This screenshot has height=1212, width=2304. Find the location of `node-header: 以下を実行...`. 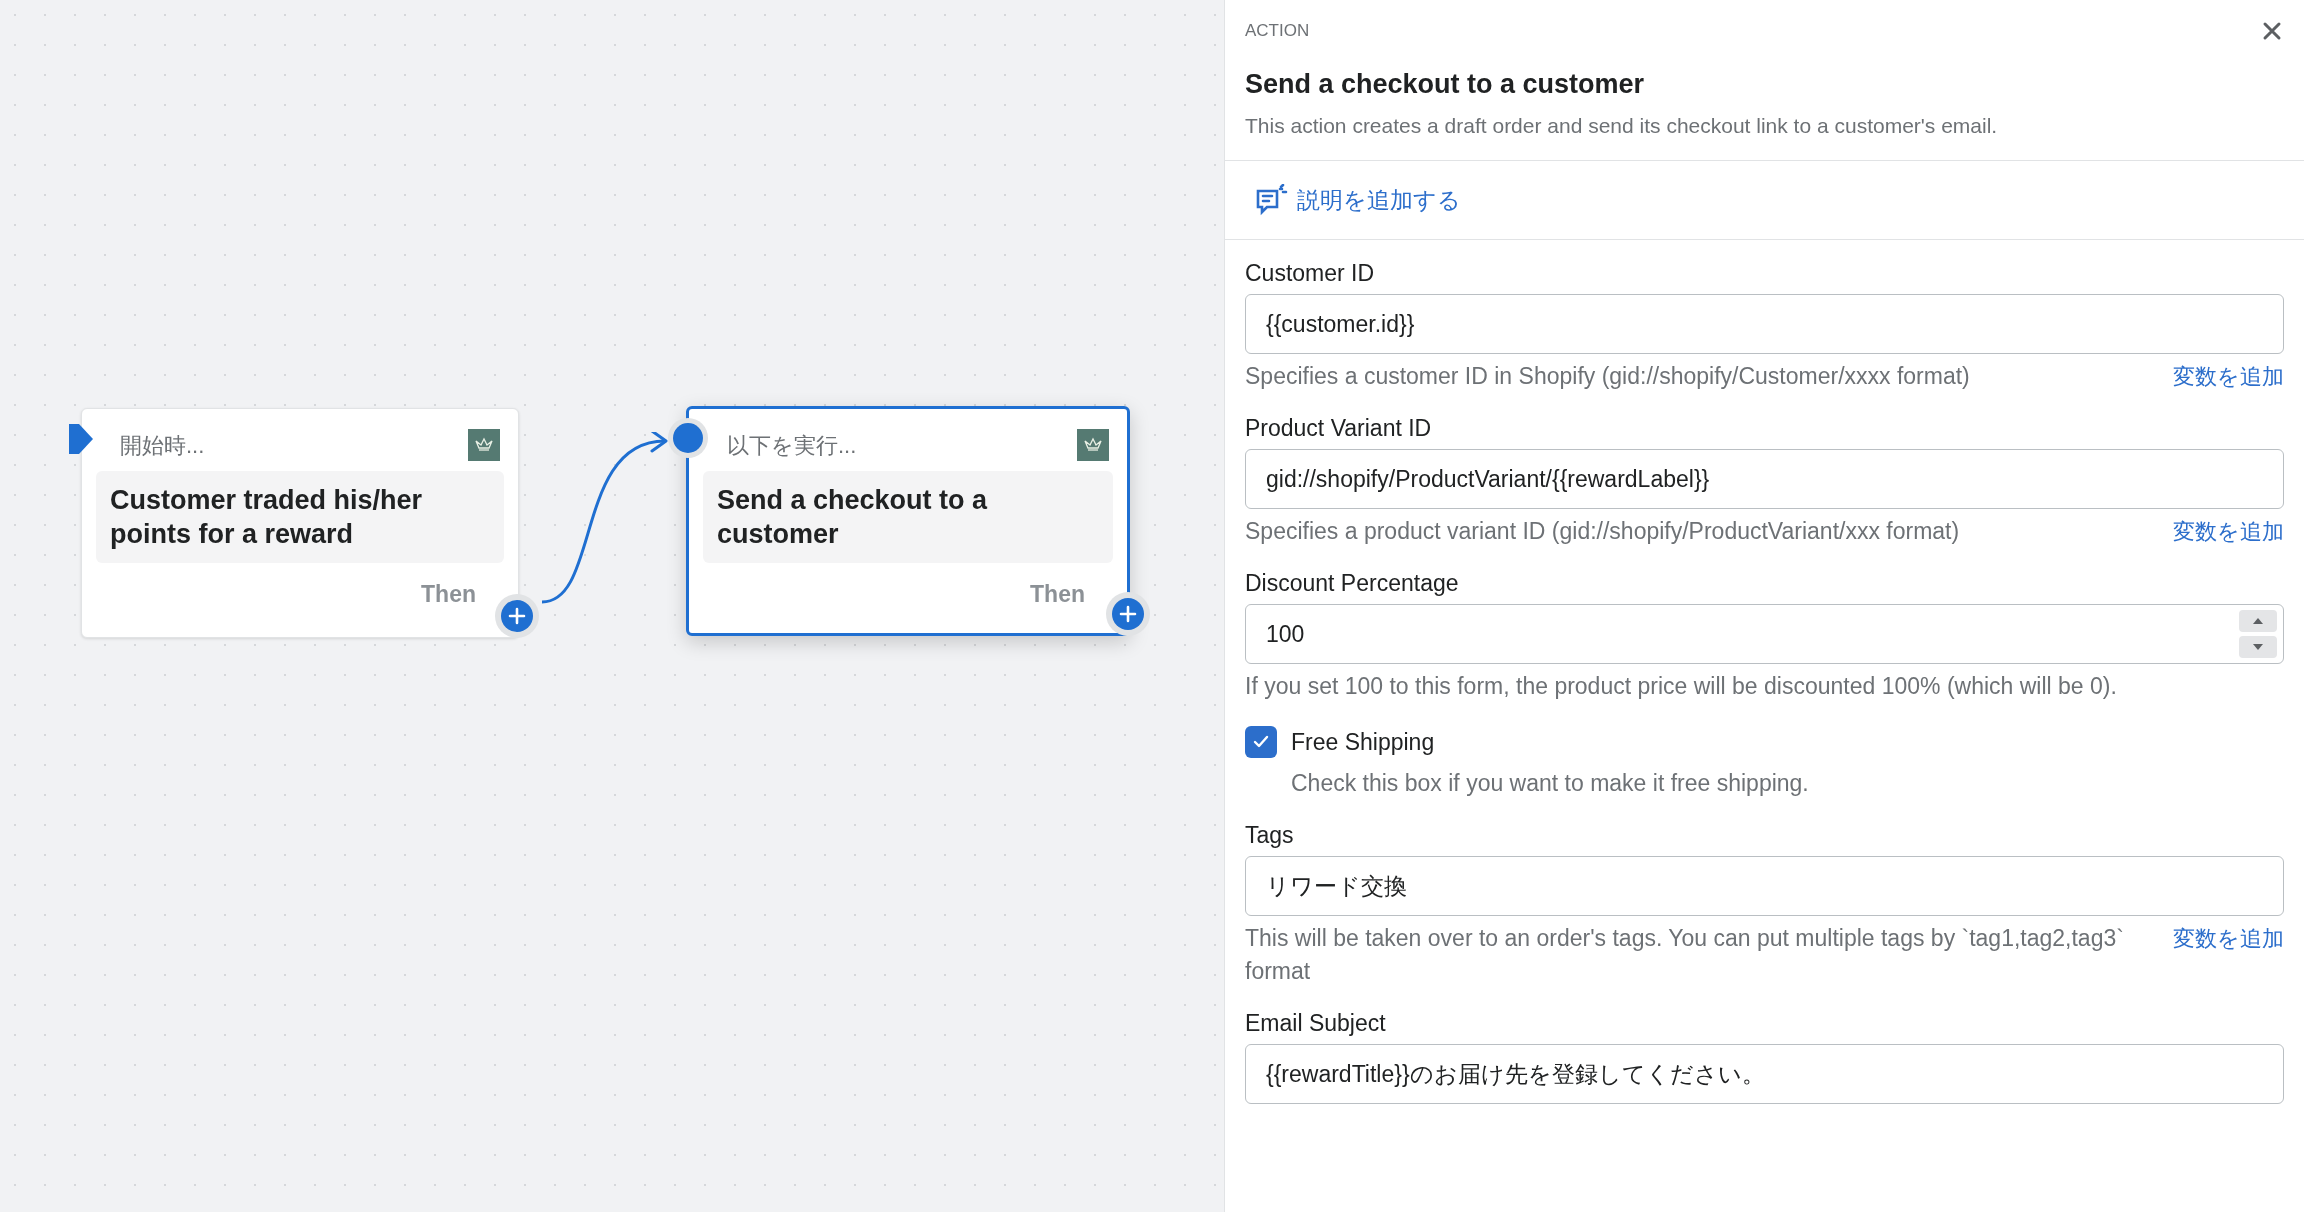

node-header: 以下を実行... is located at coordinates (792, 445).